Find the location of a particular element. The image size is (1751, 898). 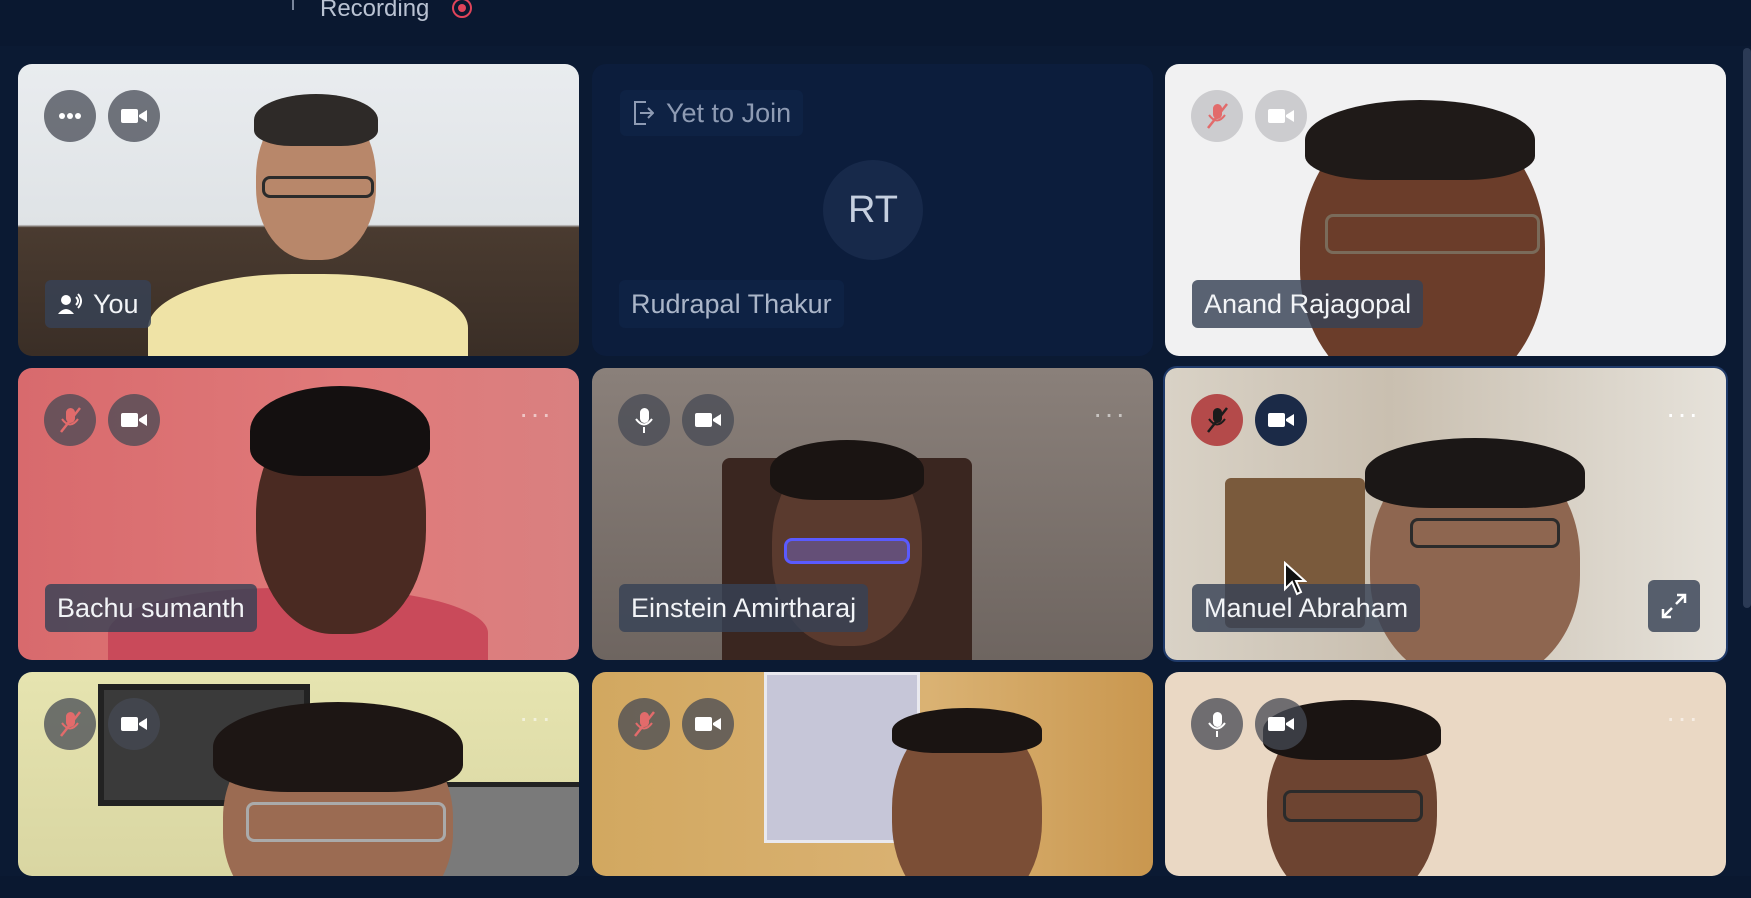

expand-button is located at coordinates (1674, 606).